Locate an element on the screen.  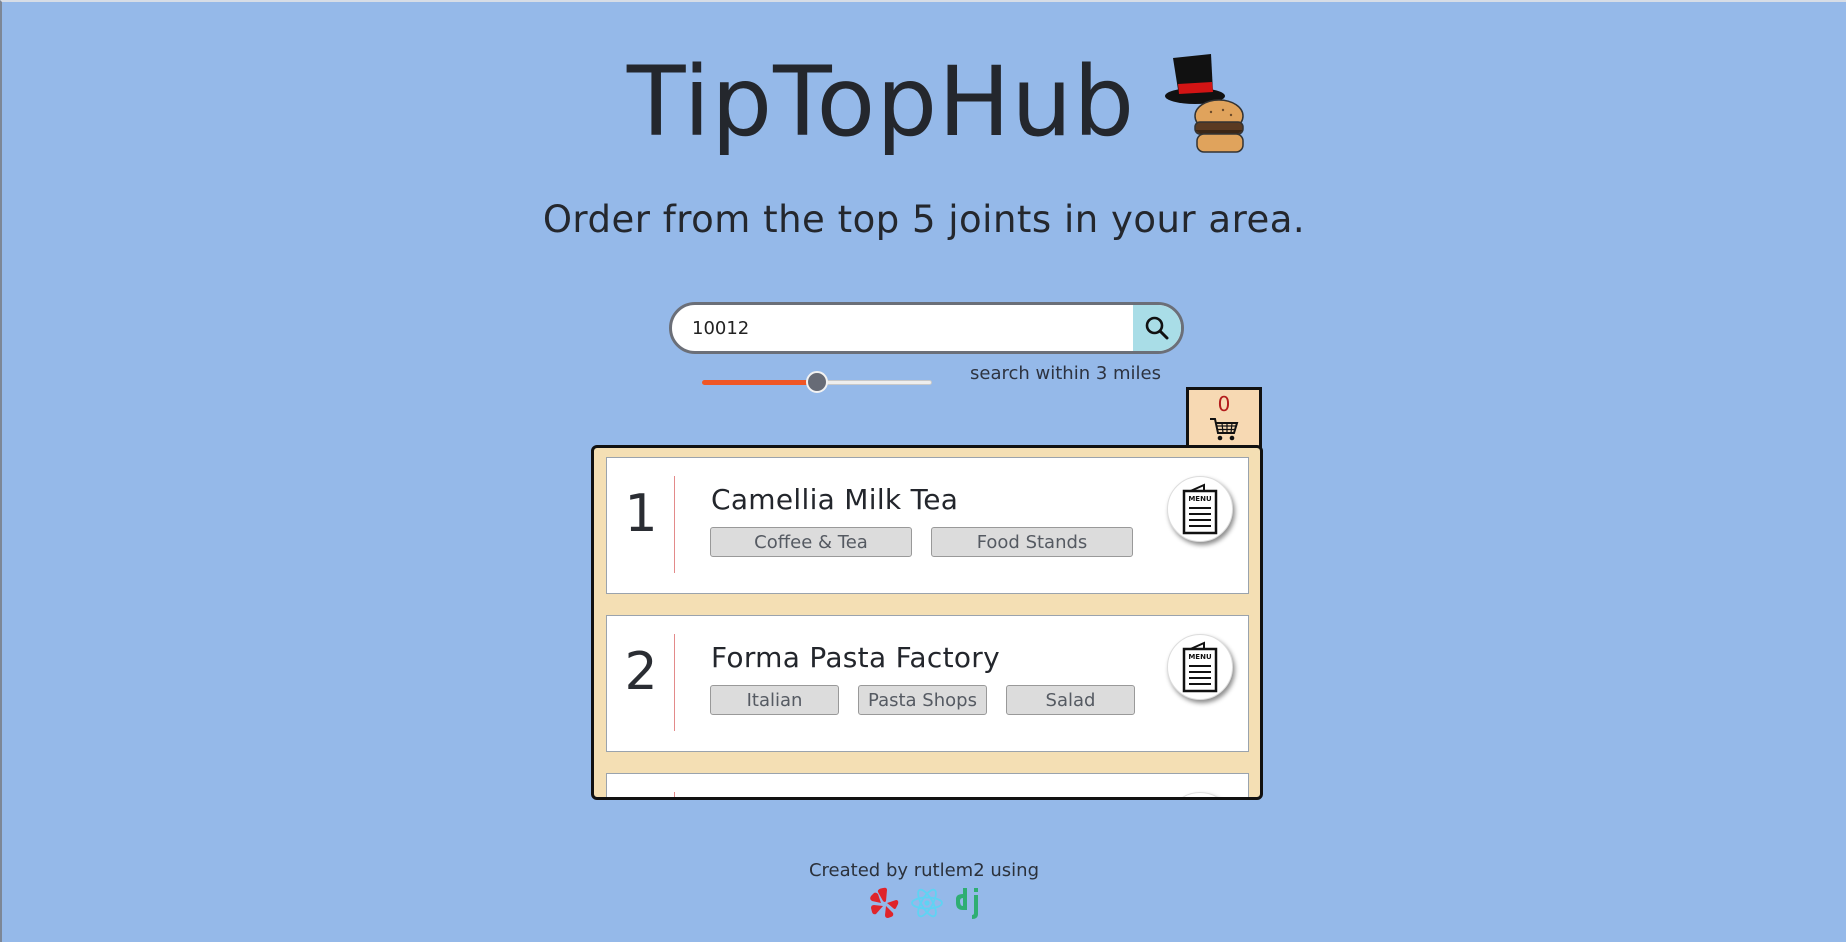
category-tag: Salad is located at coordinates (1070, 700).